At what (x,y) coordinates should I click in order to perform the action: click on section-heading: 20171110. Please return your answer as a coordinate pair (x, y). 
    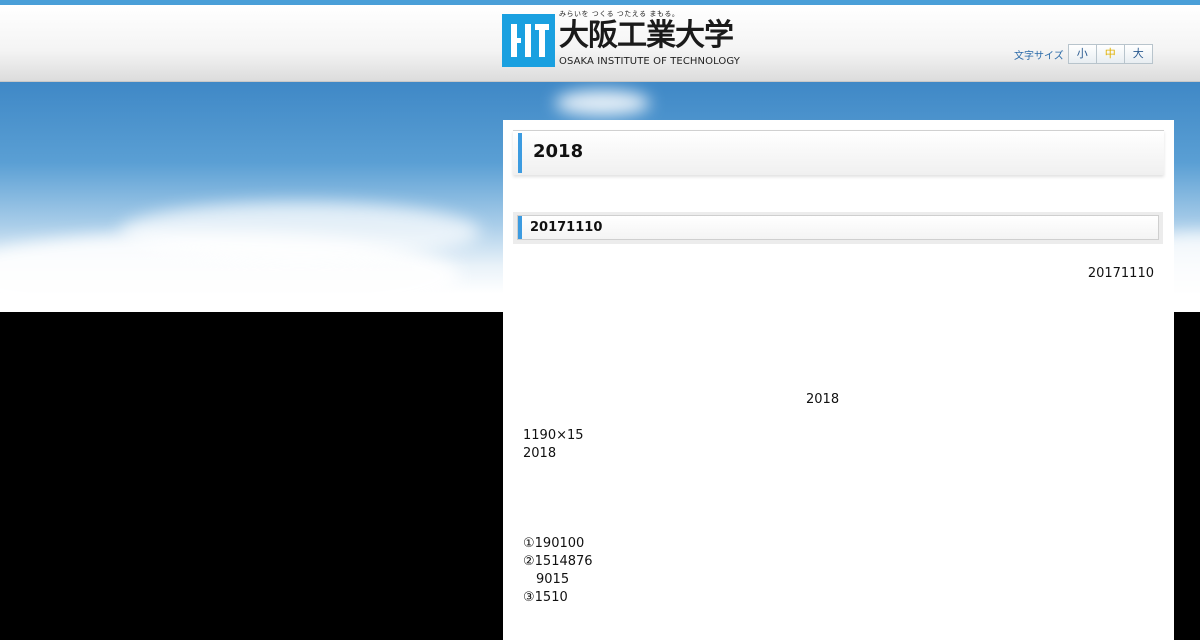
    Looking at the image, I should click on (838, 228).